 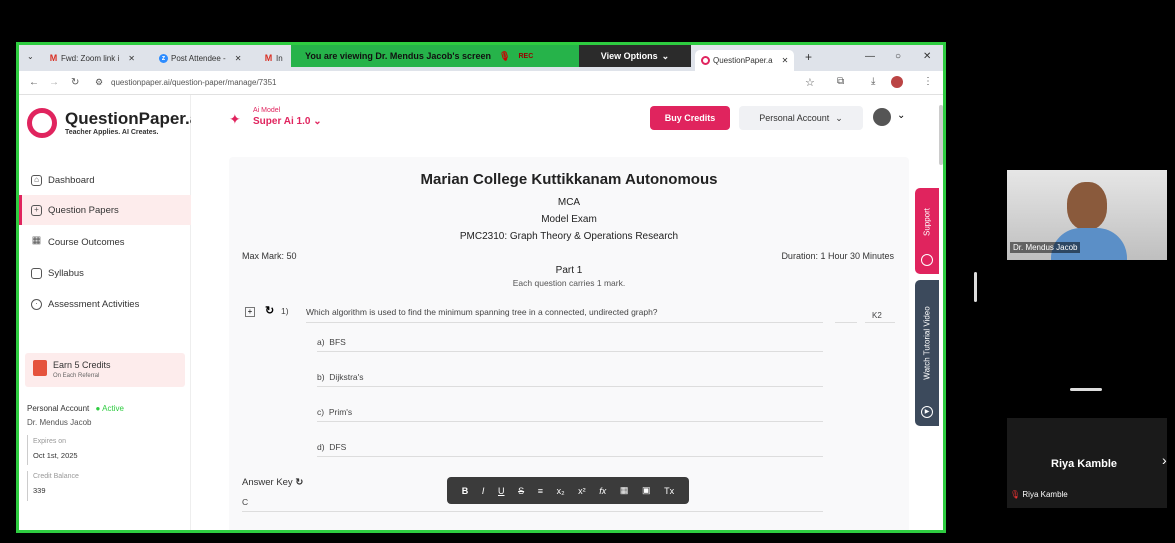 What do you see at coordinates (882, 117) in the screenshot?
I see `user-avatar` at bounding box center [882, 117].